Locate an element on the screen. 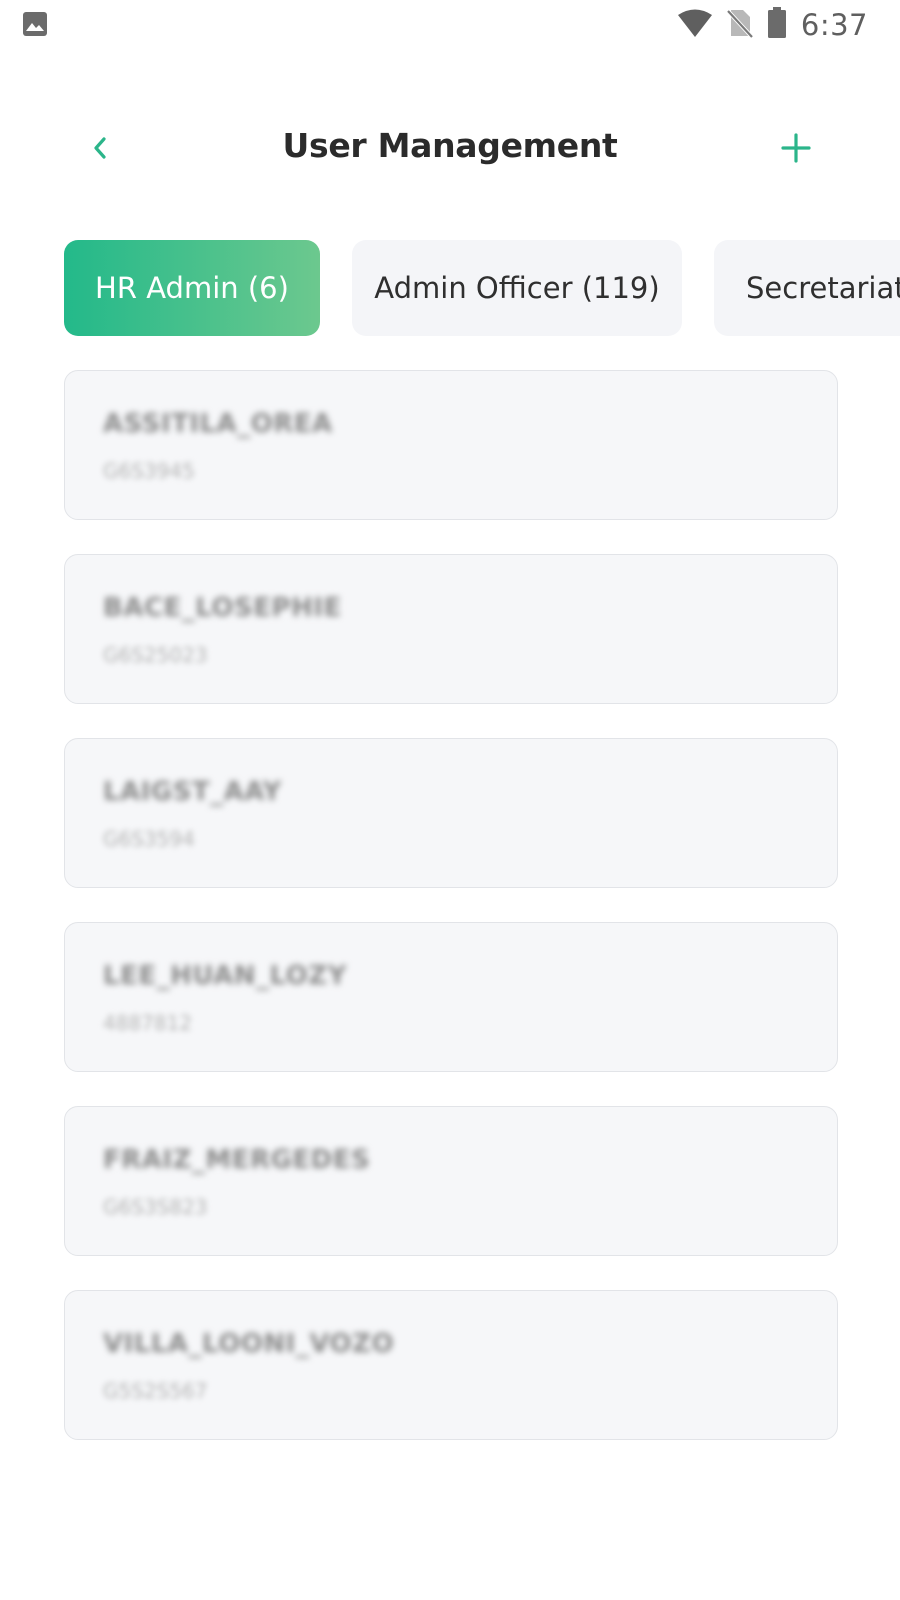  tab-secretariat: Secretariat is located at coordinates (807, 288).